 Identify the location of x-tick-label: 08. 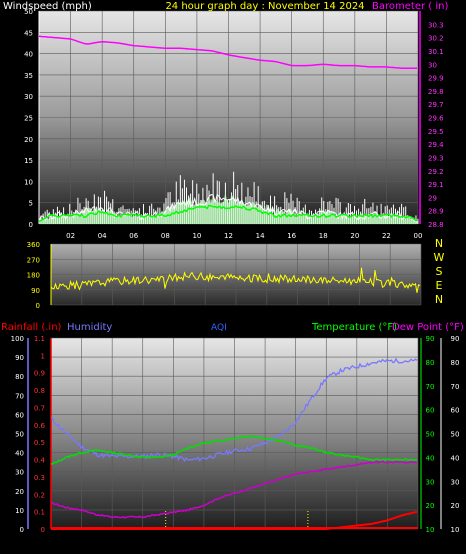
(165, 236).